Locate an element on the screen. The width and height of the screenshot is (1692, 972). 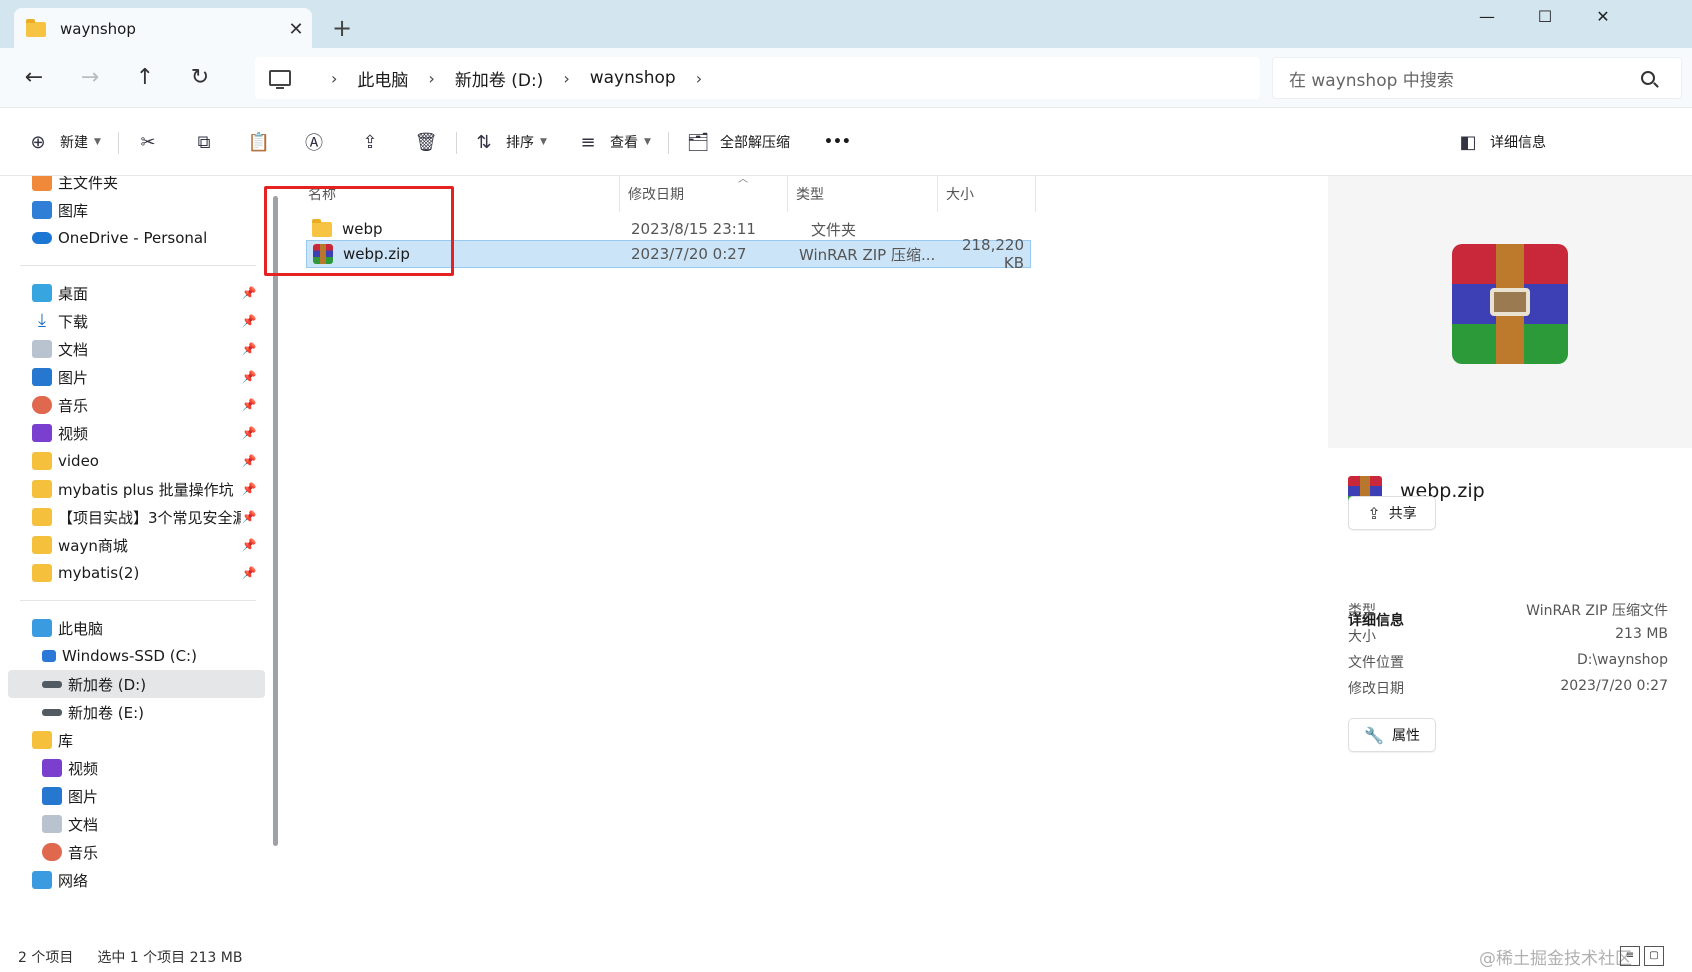
forward-button: → is located at coordinates (90, 78).